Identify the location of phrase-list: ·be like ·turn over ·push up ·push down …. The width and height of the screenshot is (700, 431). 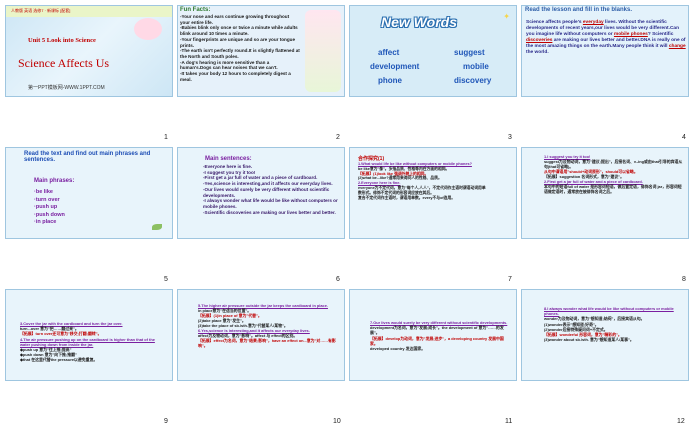
(49, 207).